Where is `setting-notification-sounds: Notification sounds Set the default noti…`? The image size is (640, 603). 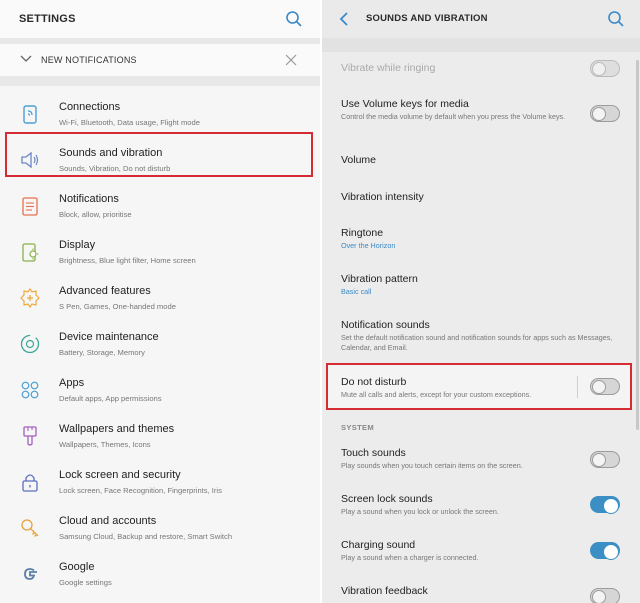 setting-notification-sounds: Notification sounds Set the default noti… is located at coordinates (481, 335).